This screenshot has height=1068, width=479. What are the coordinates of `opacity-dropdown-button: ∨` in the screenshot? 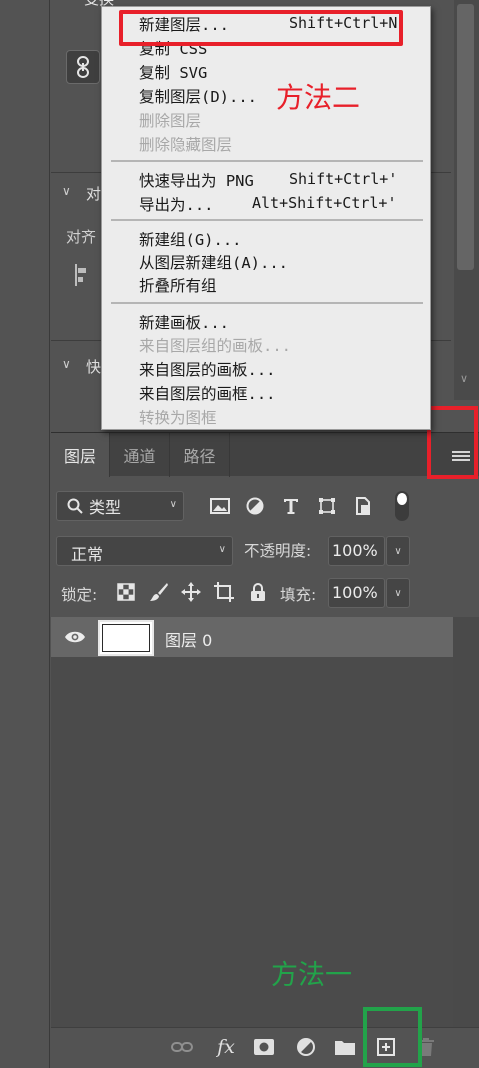 It's located at (398, 551).